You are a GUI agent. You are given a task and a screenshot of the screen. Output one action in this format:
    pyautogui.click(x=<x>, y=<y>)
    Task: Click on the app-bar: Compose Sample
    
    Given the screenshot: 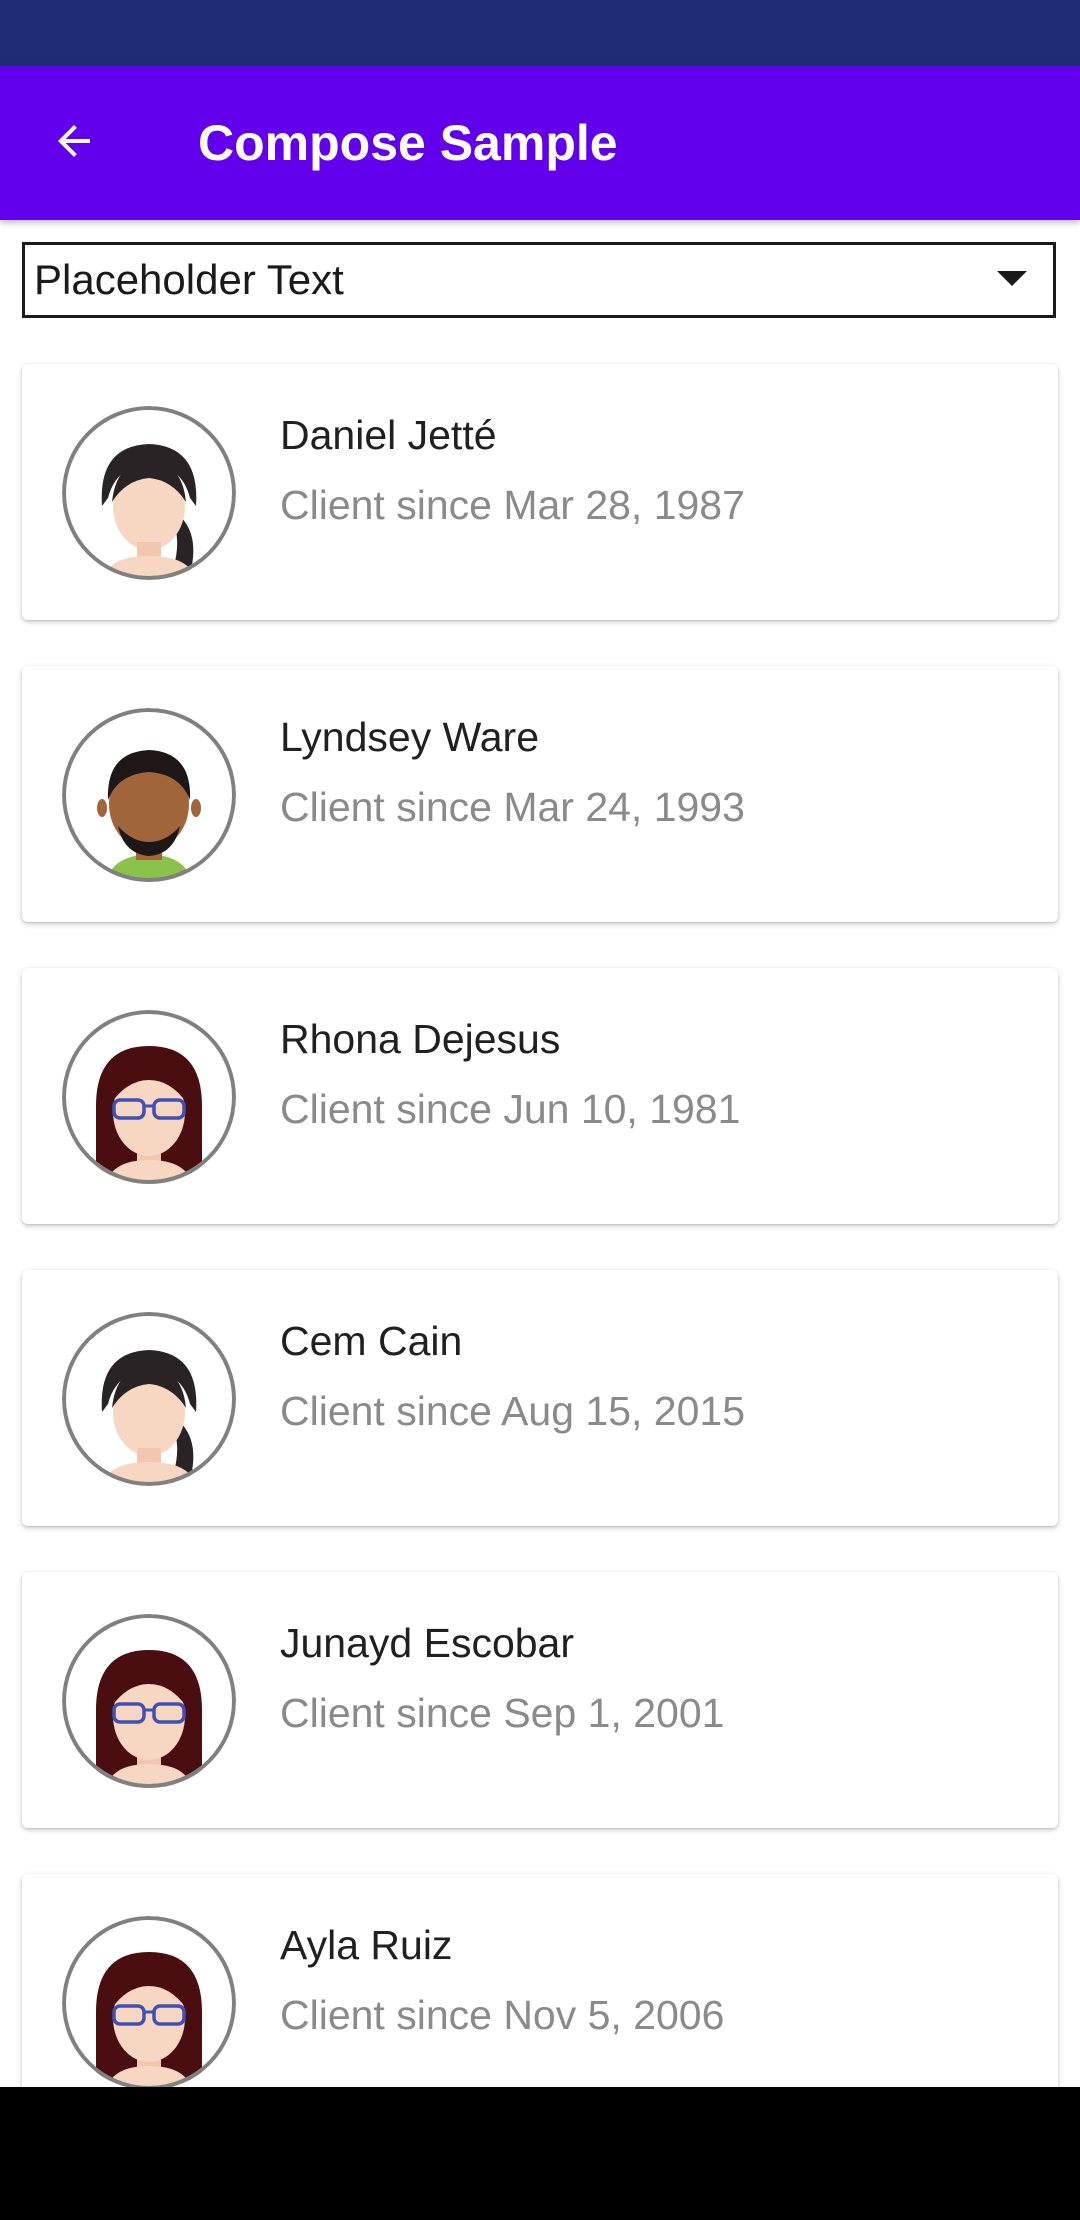 What is the action you would take?
    pyautogui.click(x=540, y=143)
    